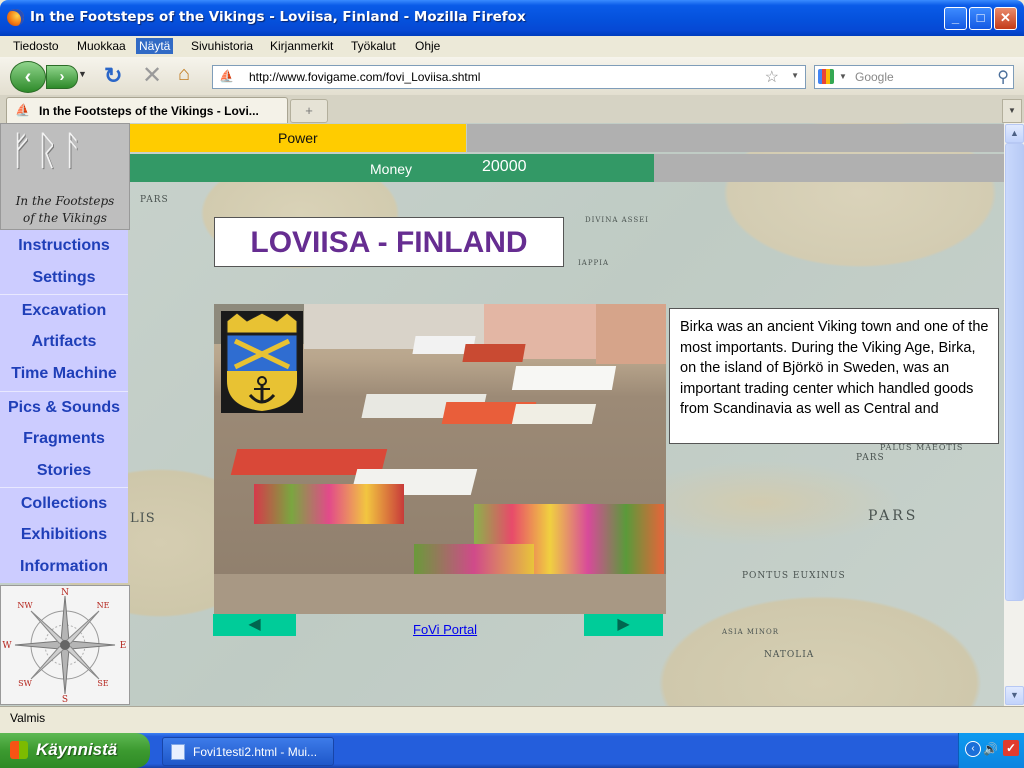 This screenshot has width=1024, height=768. Describe the element at coordinates (750, 632) in the screenshot. I see `map-label: ASIA MINOR` at that location.